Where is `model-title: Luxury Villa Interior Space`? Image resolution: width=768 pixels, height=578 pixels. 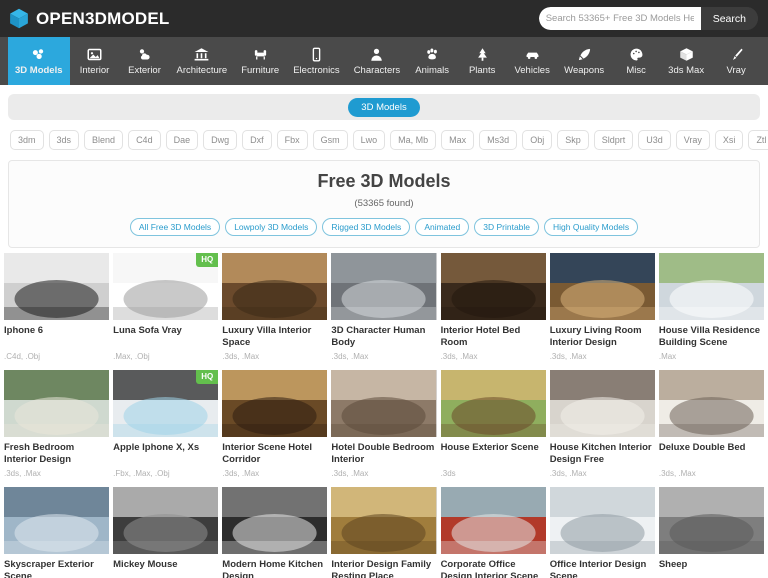
model-title: Luxury Villa Interior Space is located at coordinates (274, 337).